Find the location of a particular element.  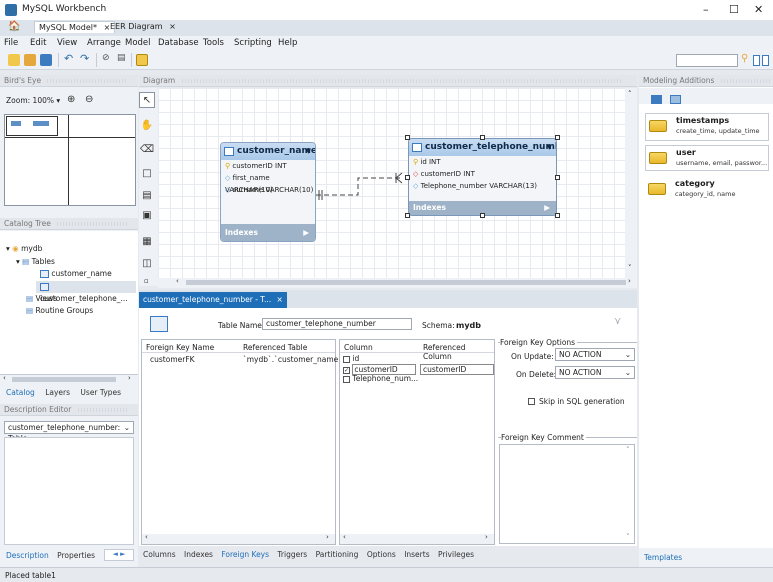

menu-edit: Edit is located at coordinates (38, 43).